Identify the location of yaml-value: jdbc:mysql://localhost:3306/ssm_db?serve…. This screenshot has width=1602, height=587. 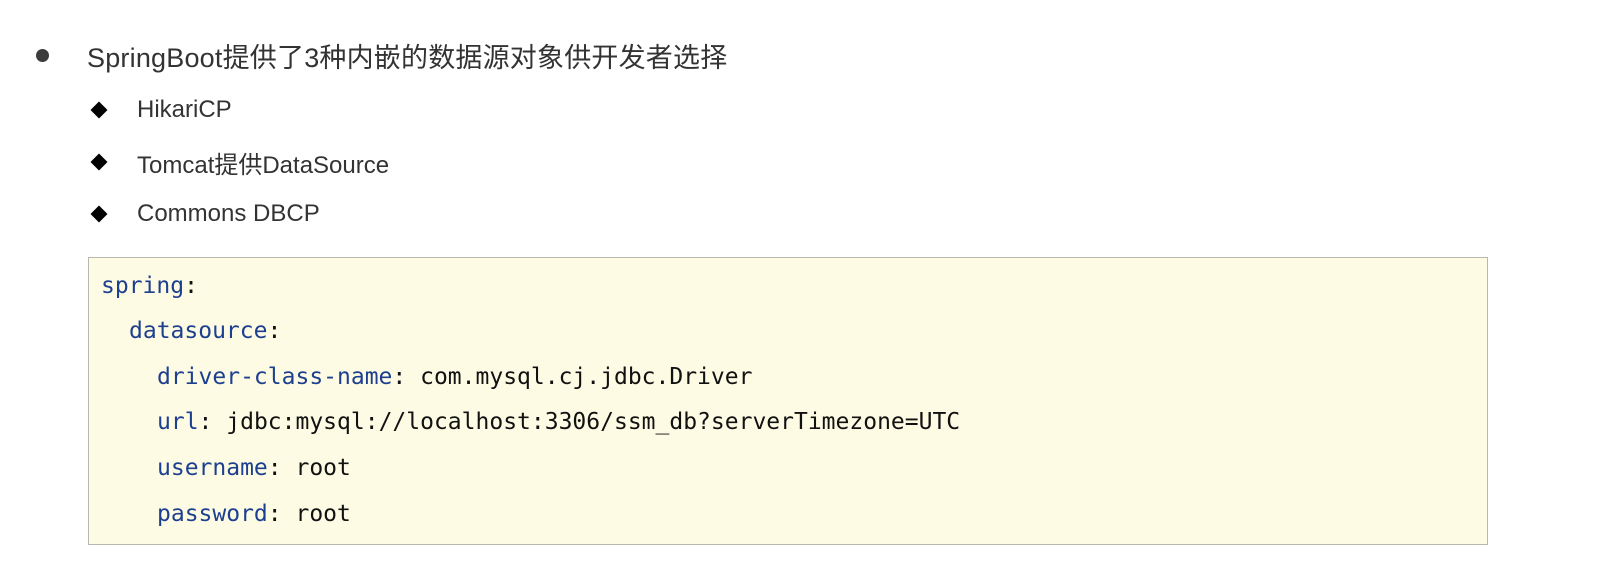
(586, 422).